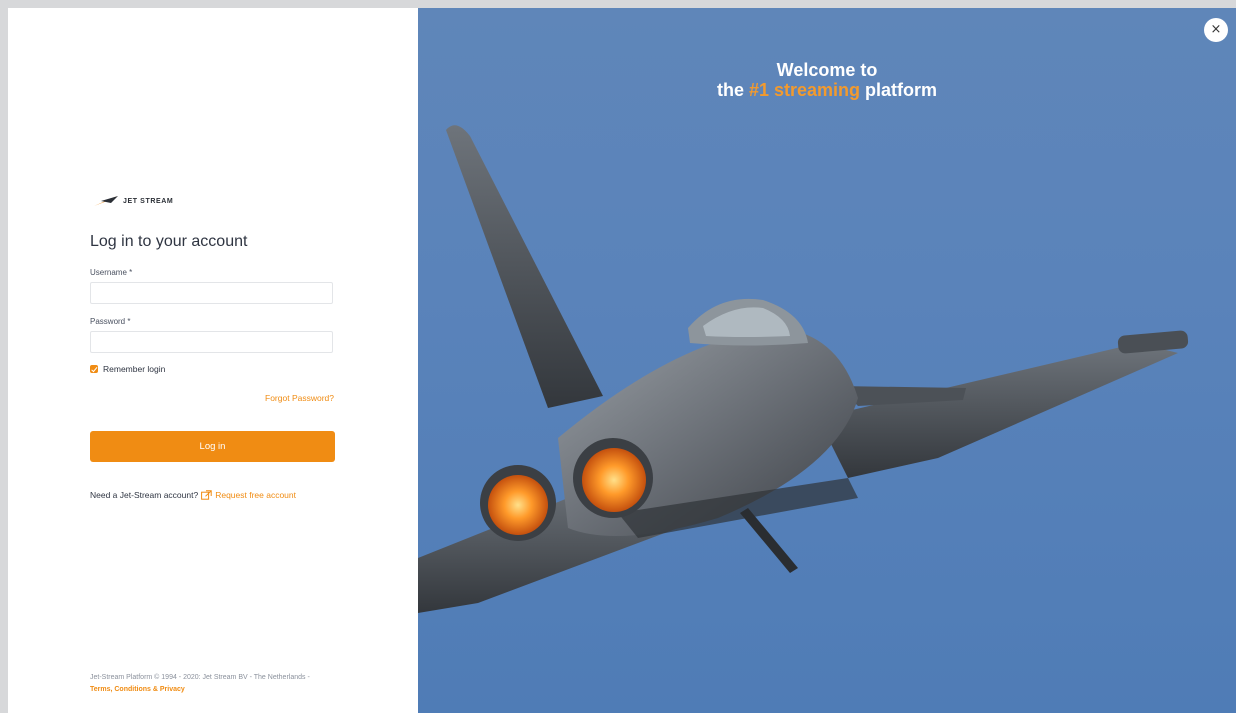 The height and width of the screenshot is (713, 1236). Describe the element at coordinates (106, 201) in the screenshot. I see `jet-logo-icon` at that location.